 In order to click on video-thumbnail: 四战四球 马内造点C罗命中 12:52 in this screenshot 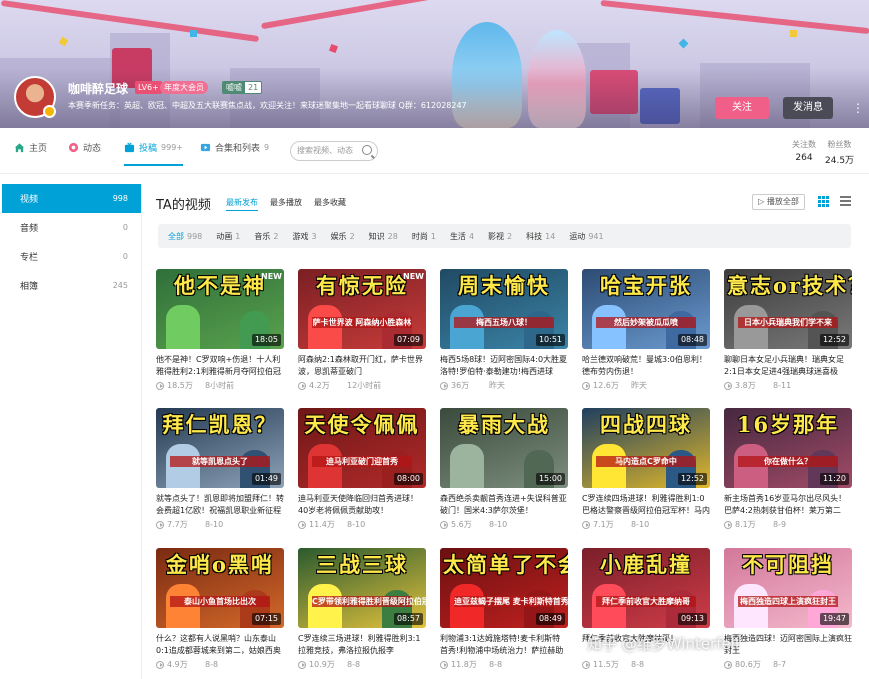, I will do `click(646, 448)`.